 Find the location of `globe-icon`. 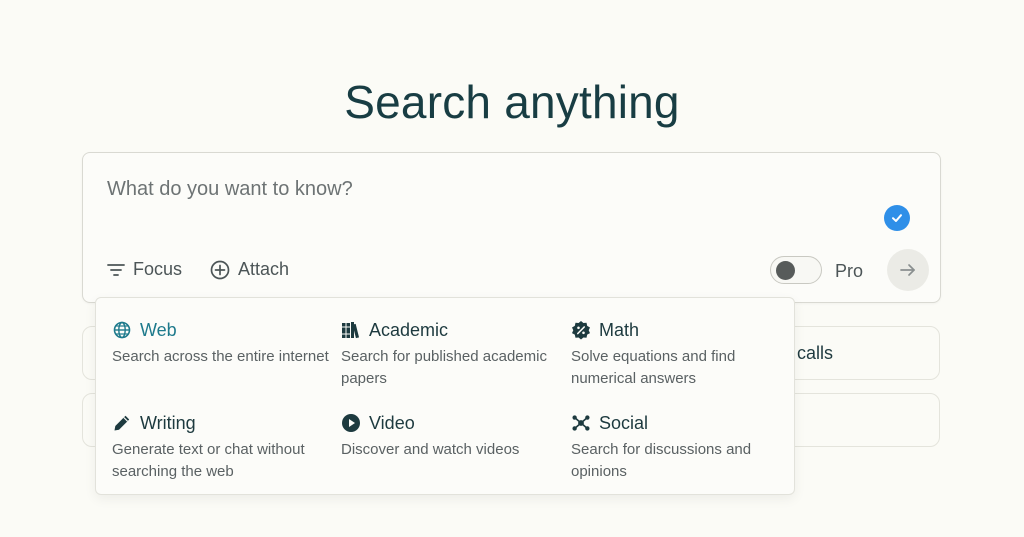

globe-icon is located at coordinates (122, 330).